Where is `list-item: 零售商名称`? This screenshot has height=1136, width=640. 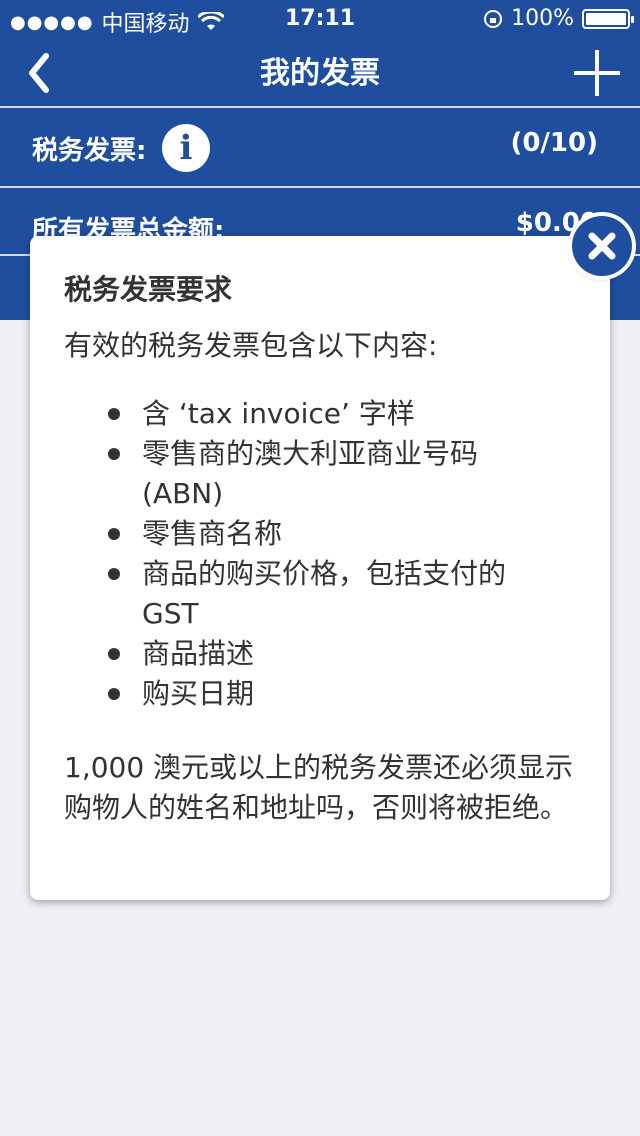 list-item: 零售商名称 is located at coordinates (325, 534).